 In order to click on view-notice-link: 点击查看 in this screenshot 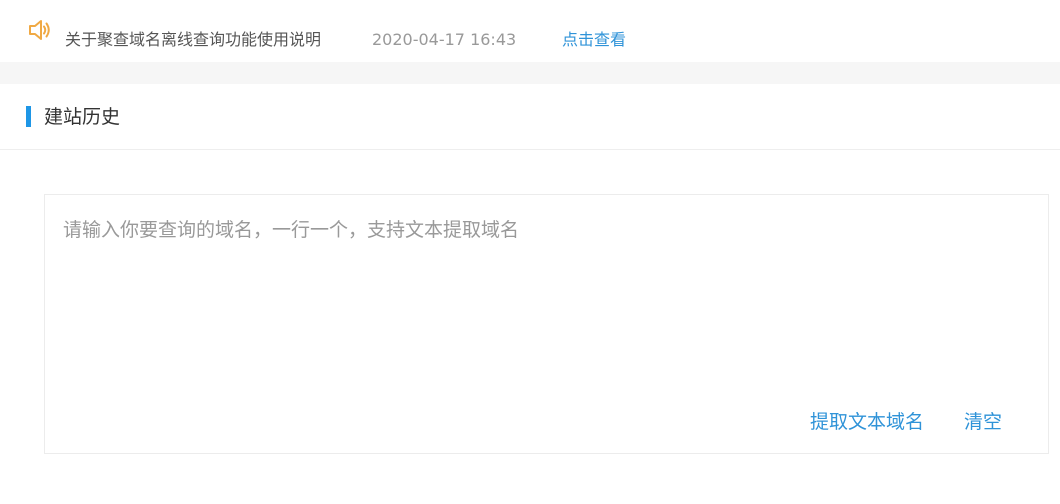, I will do `click(594, 40)`.